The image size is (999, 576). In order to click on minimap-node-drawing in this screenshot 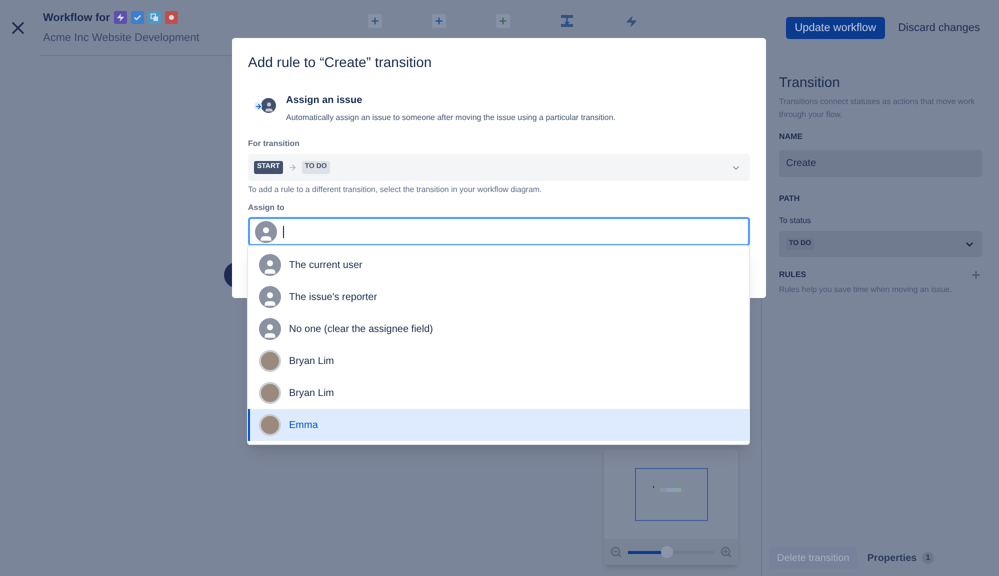, I will do `click(666, 491)`.